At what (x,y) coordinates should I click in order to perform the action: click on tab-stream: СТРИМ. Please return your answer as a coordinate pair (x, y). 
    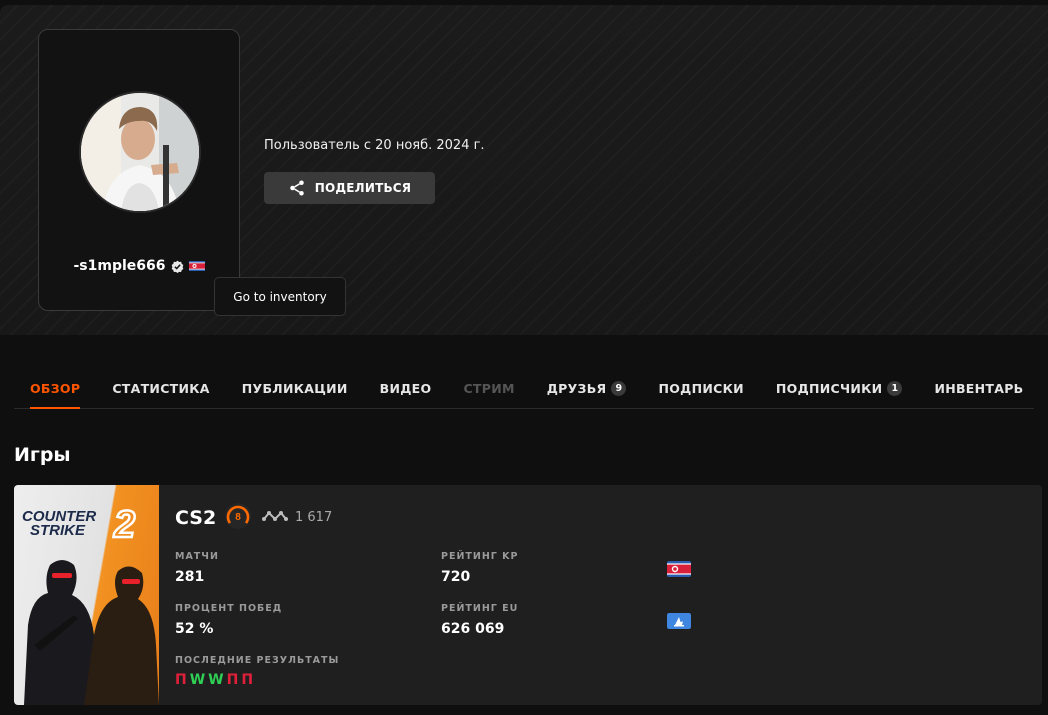
    Looking at the image, I should click on (488, 388).